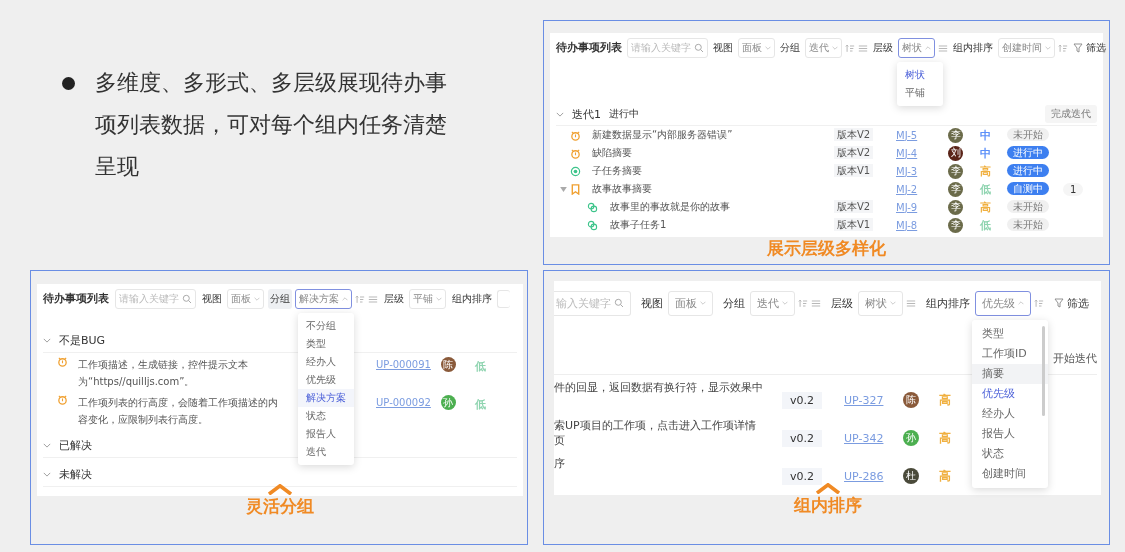 Image resolution: width=1125 pixels, height=552 pixels. What do you see at coordinates (1028, 188) in the screenshot?
I see `status-tag: 自测中` at bounding box center [1028, 188].